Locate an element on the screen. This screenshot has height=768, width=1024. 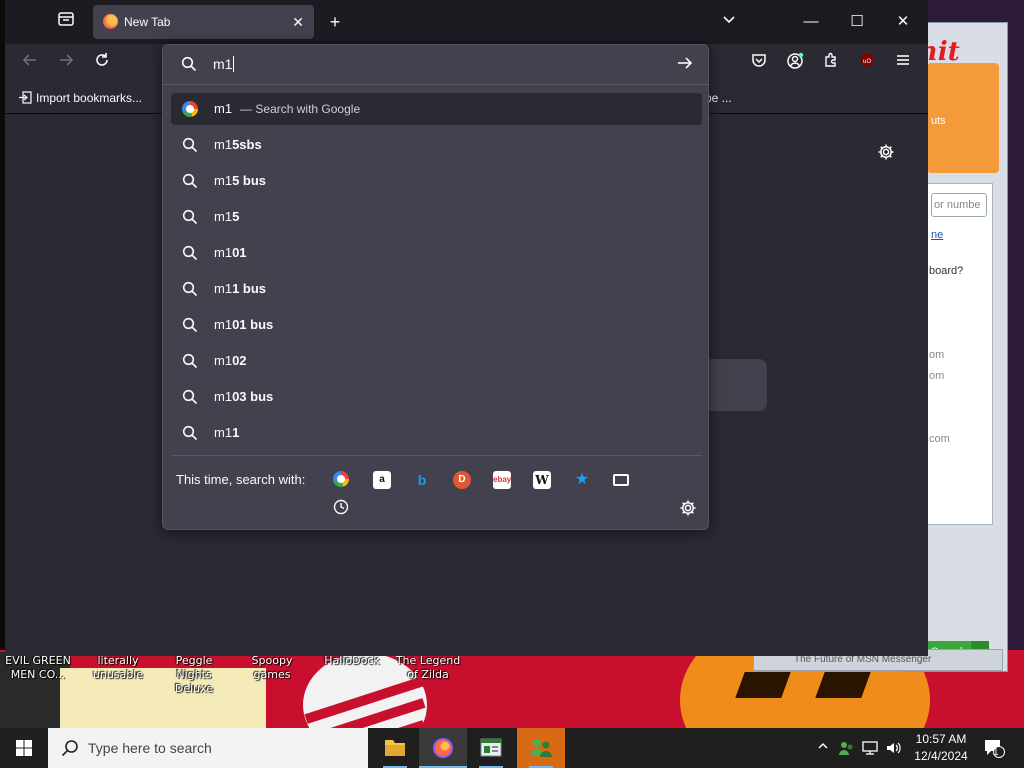
desktop-icon-hallodock: HalloDock is located at coordinates (352, 661).